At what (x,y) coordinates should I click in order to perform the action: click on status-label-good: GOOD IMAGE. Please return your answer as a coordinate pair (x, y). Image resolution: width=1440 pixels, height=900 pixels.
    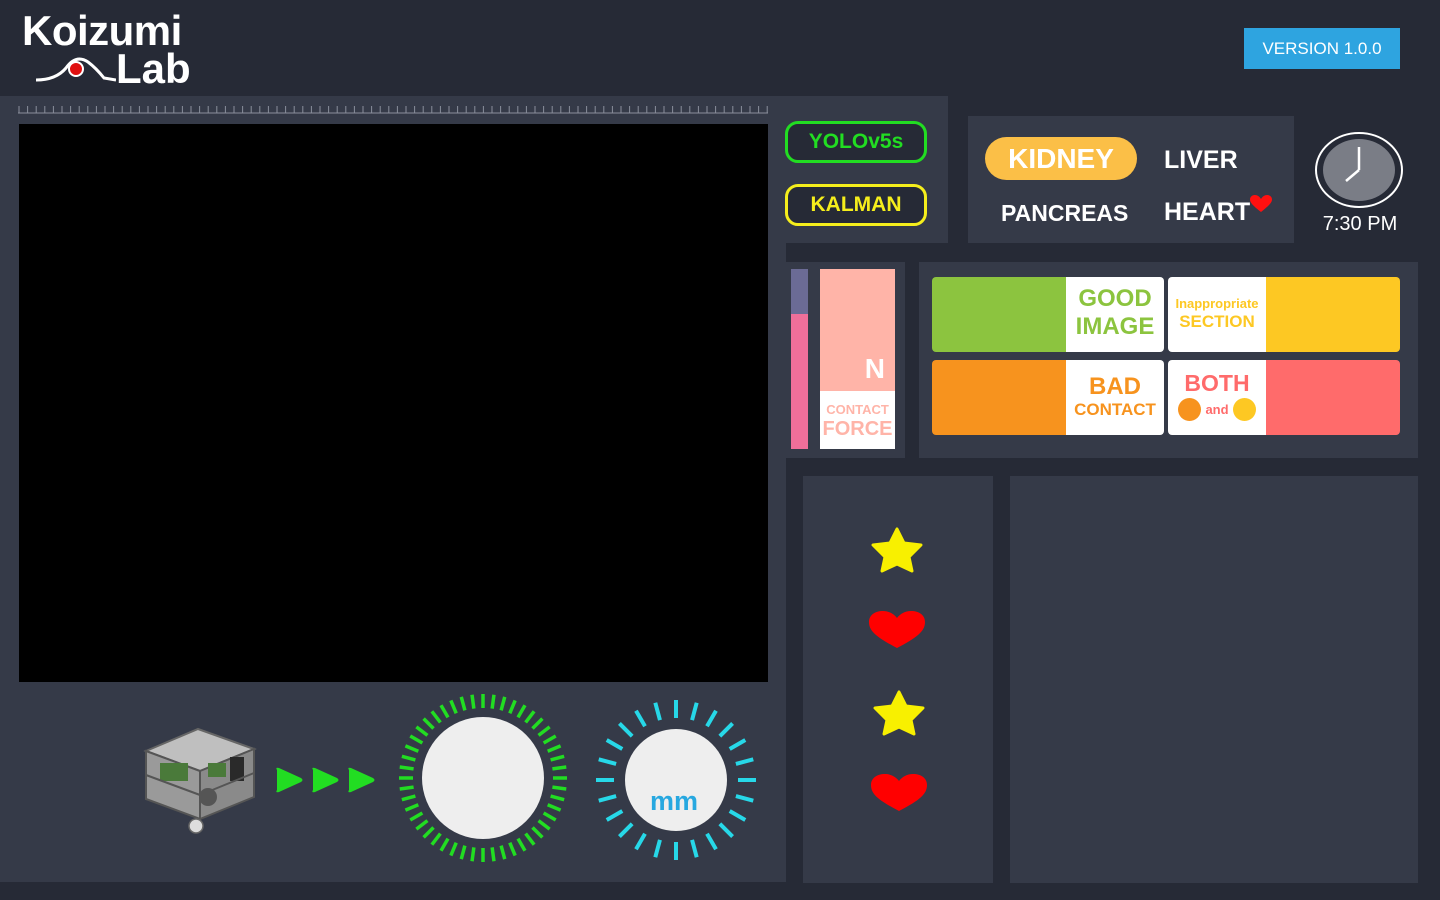
    Looking at the image, I should click on (1115, 314).